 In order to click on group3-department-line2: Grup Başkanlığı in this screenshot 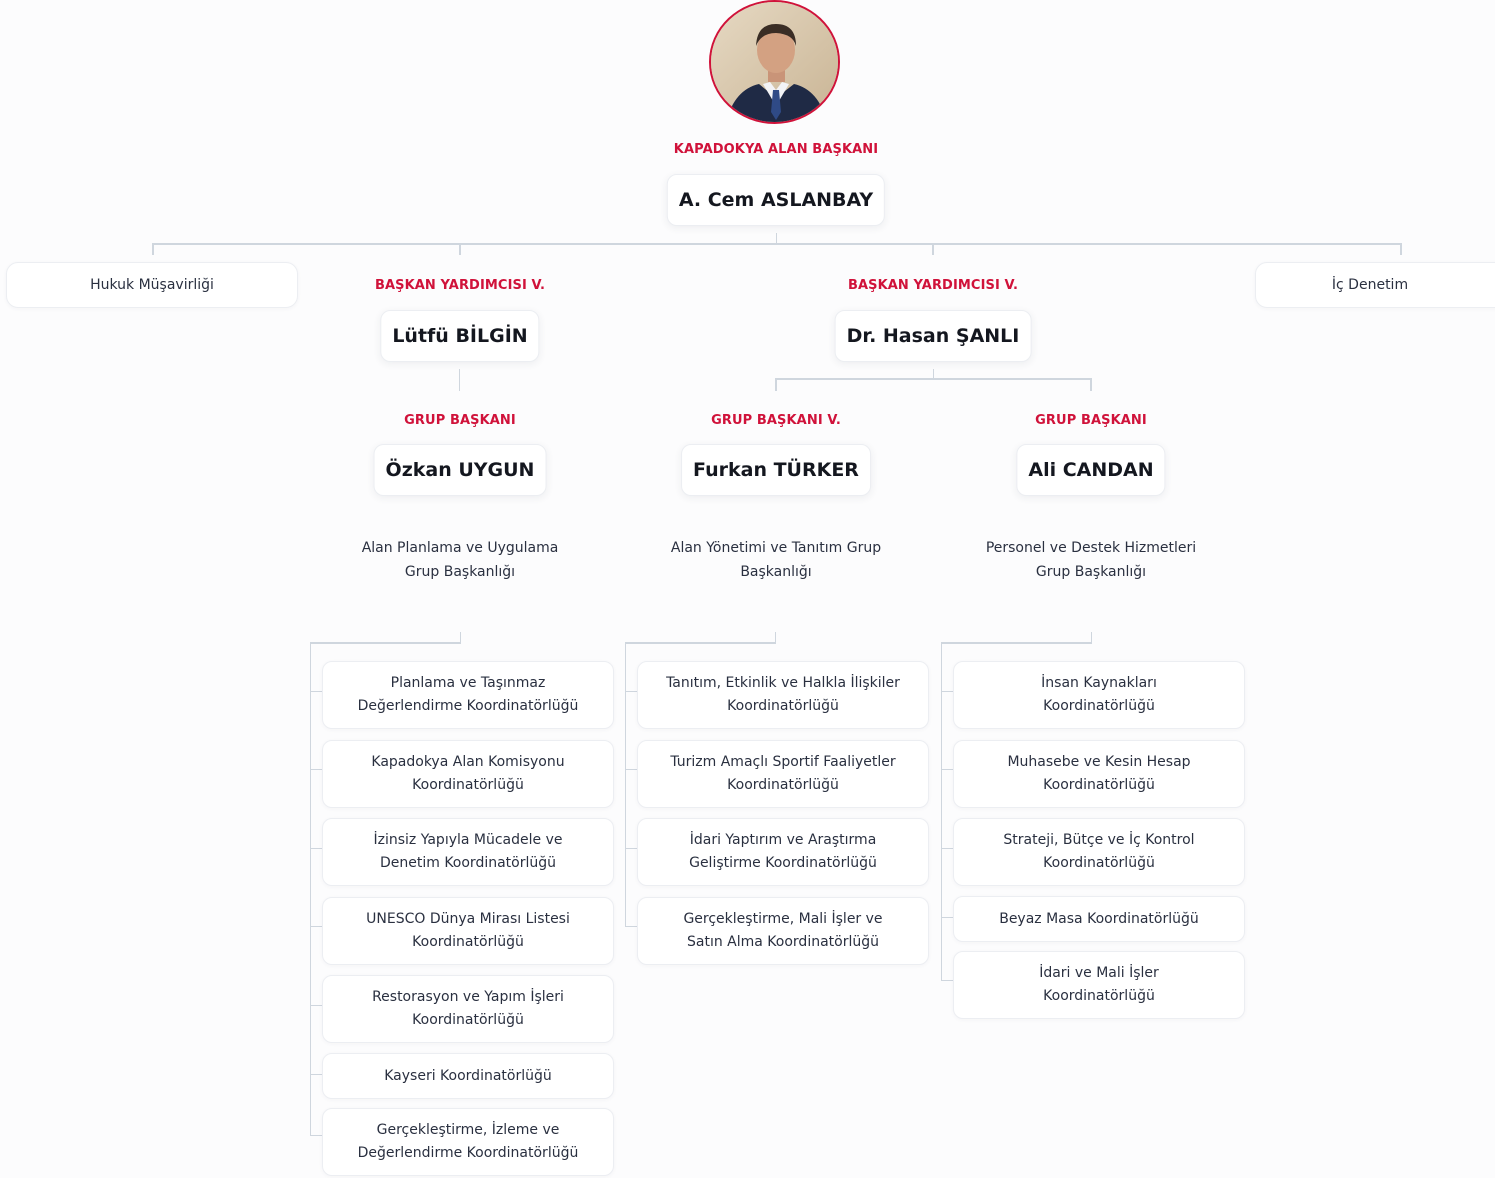, I will do `click(1091, 572)`.